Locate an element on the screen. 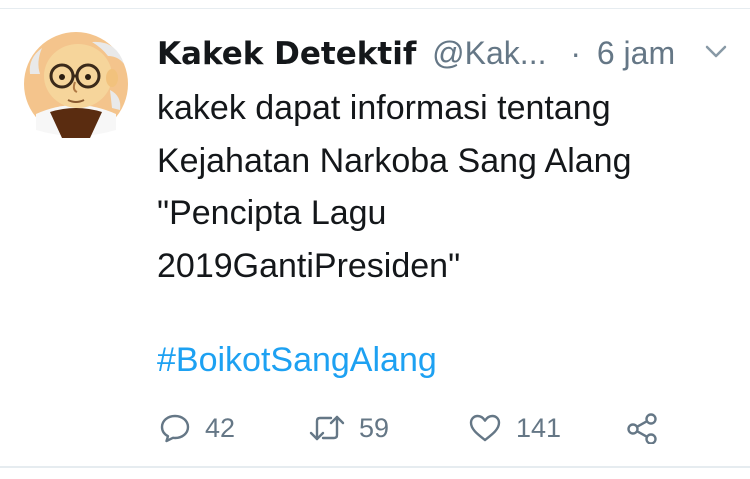  tweet-text-line: kakek dapat informasi tentang is located at coordinates (384, 108).